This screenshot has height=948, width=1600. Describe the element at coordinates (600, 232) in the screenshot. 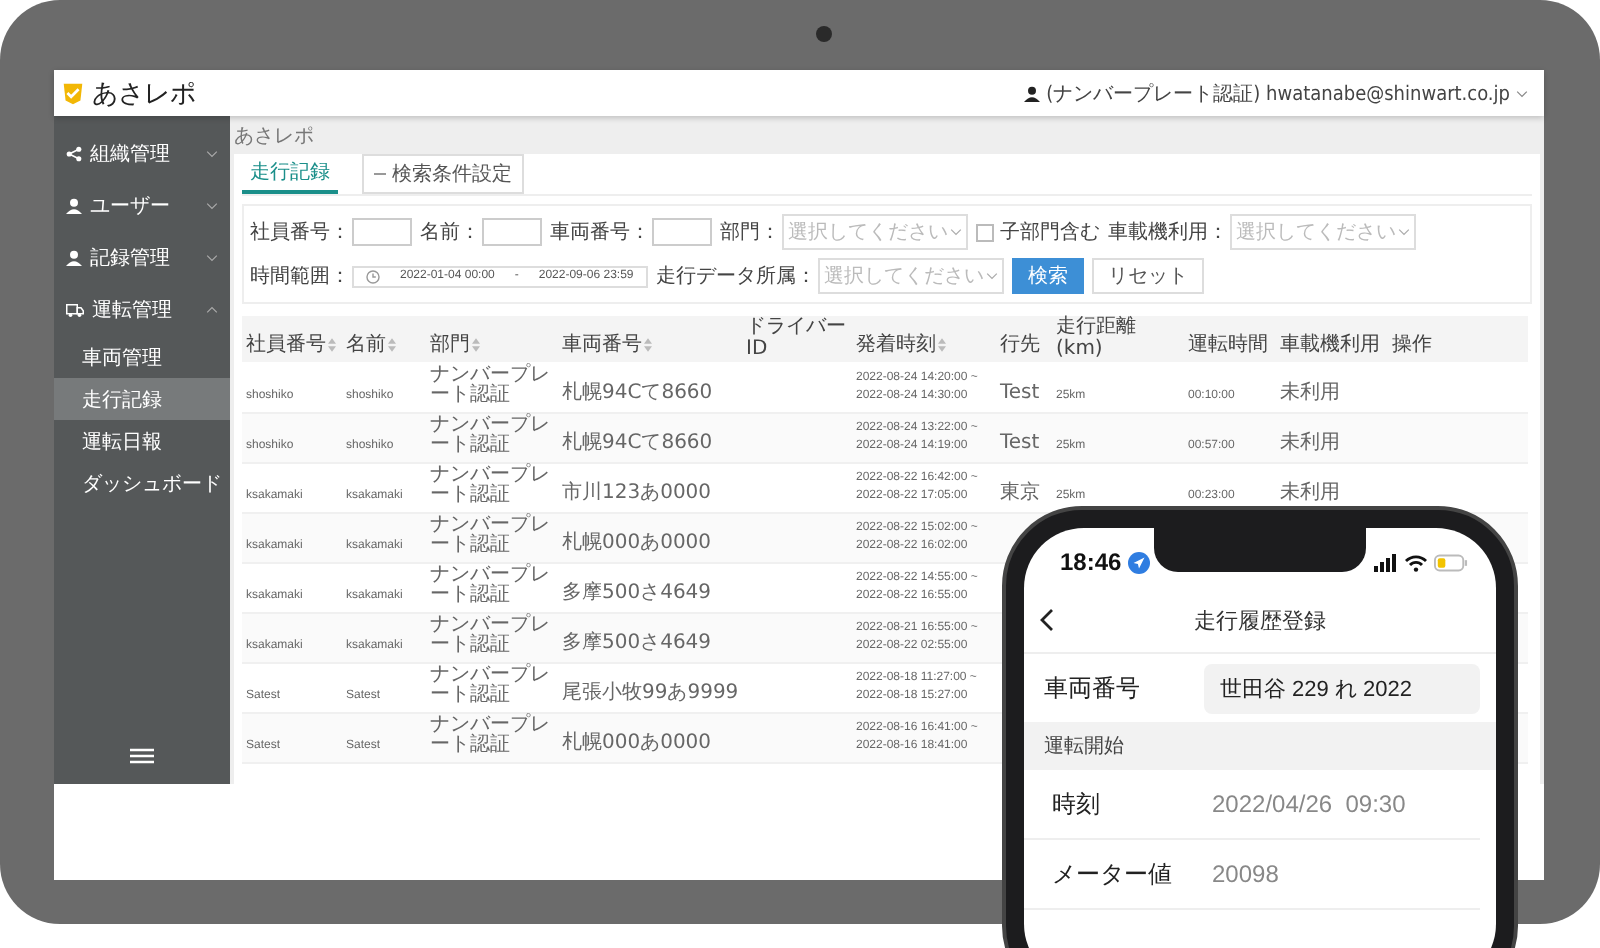

I see `field-label: 車両番号：` at that location.